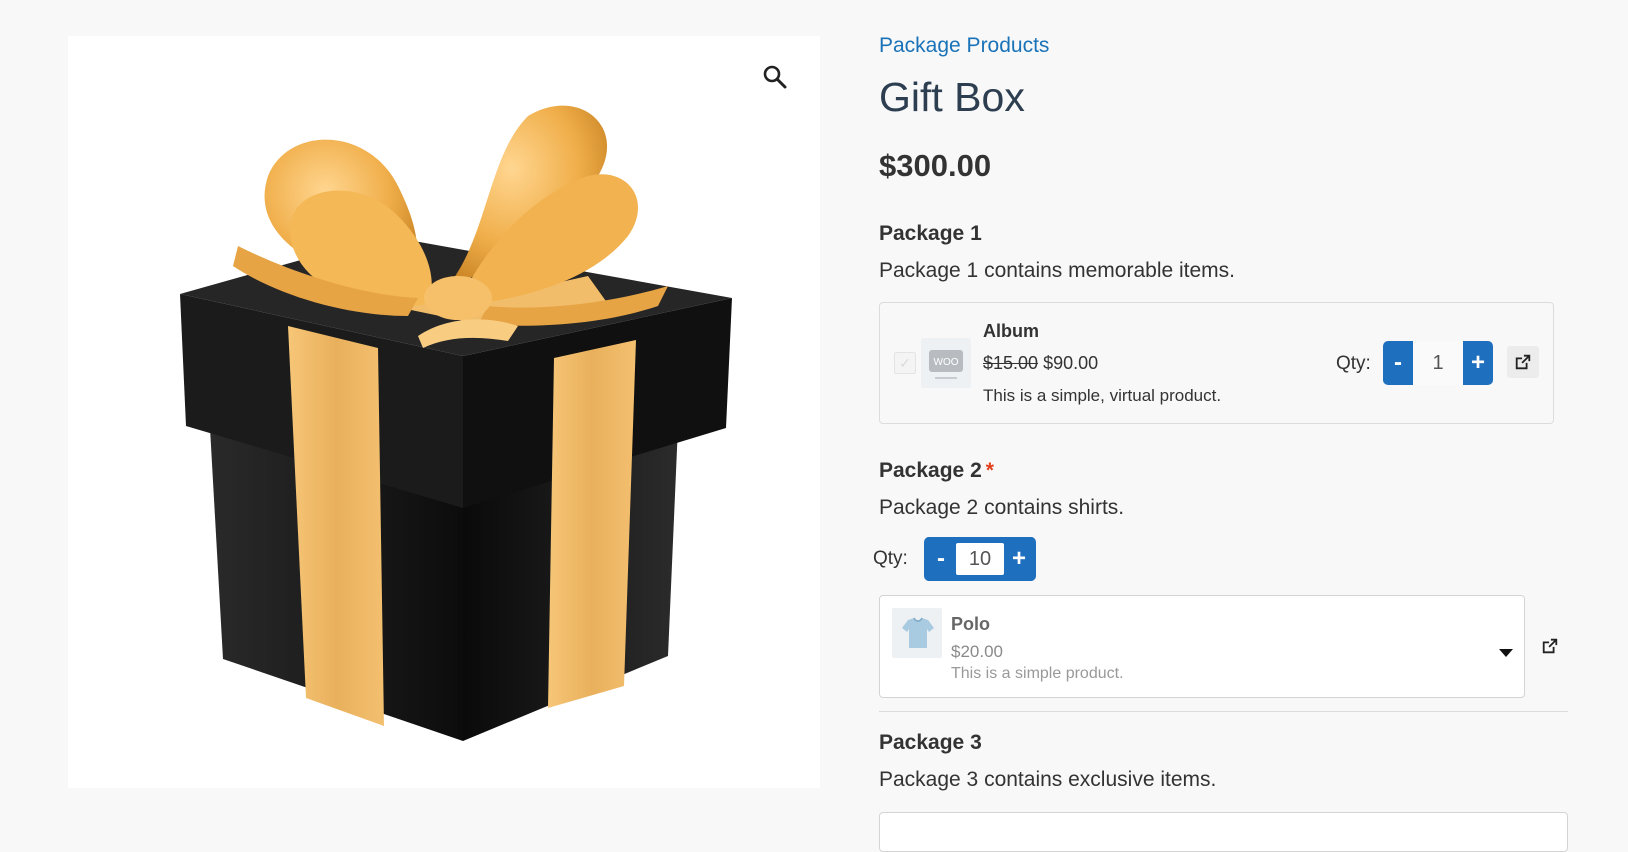 The height and width of the screenshot is (852, 1628). What do you see at coordinates (1057, 270) in the screenshot?
I see `package-1-description: Package 1 contains memorable items.` at bounding box center [1057, 270].